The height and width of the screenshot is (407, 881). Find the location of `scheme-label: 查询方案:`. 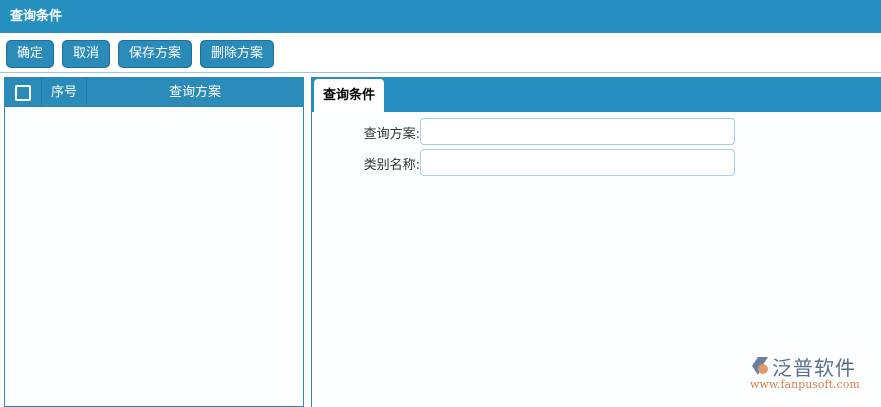

scheme-label: 查询方案: is located at coordinates (391, 134).